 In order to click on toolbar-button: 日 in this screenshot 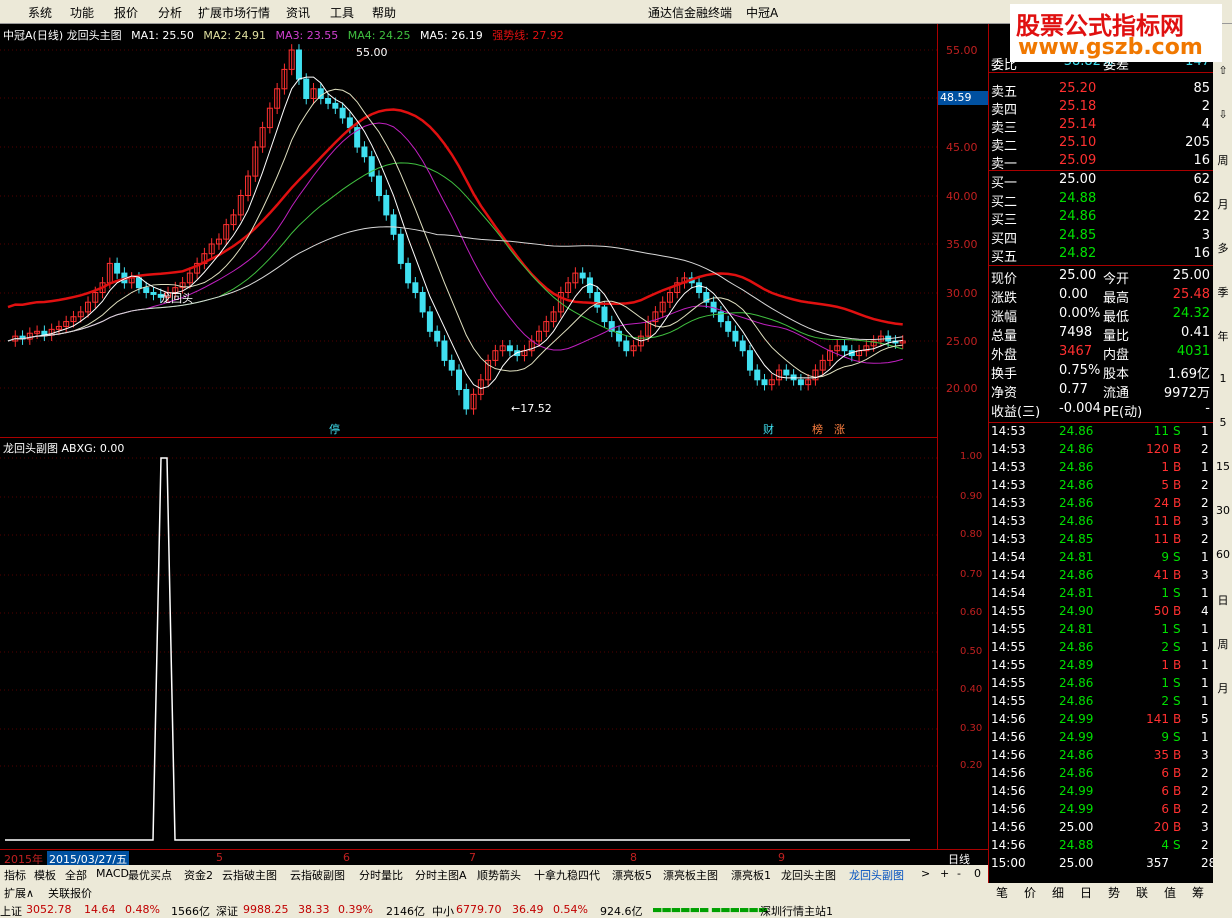, I will do `click(1223, 600)`.